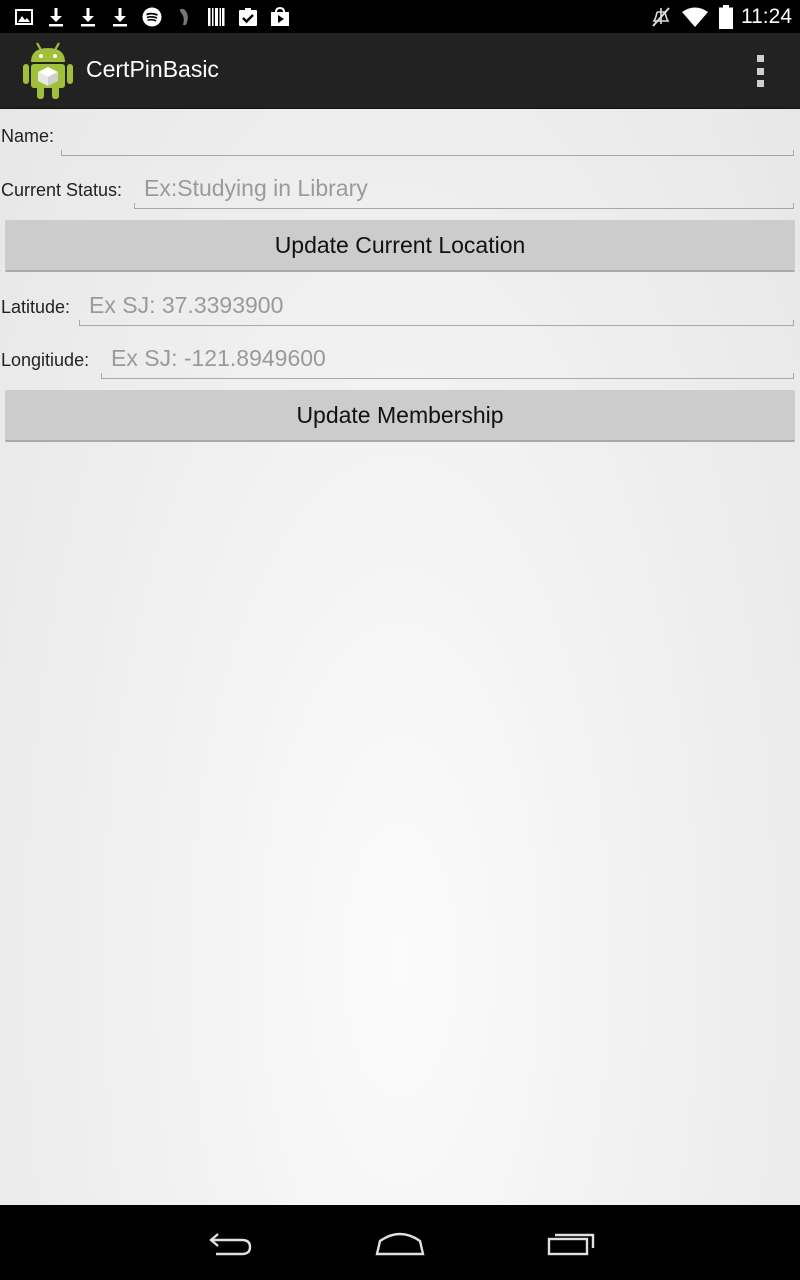 Image resolution: width=800 pixels, height=1280 pixels. I want to click on name-underline, so click(427, 153).